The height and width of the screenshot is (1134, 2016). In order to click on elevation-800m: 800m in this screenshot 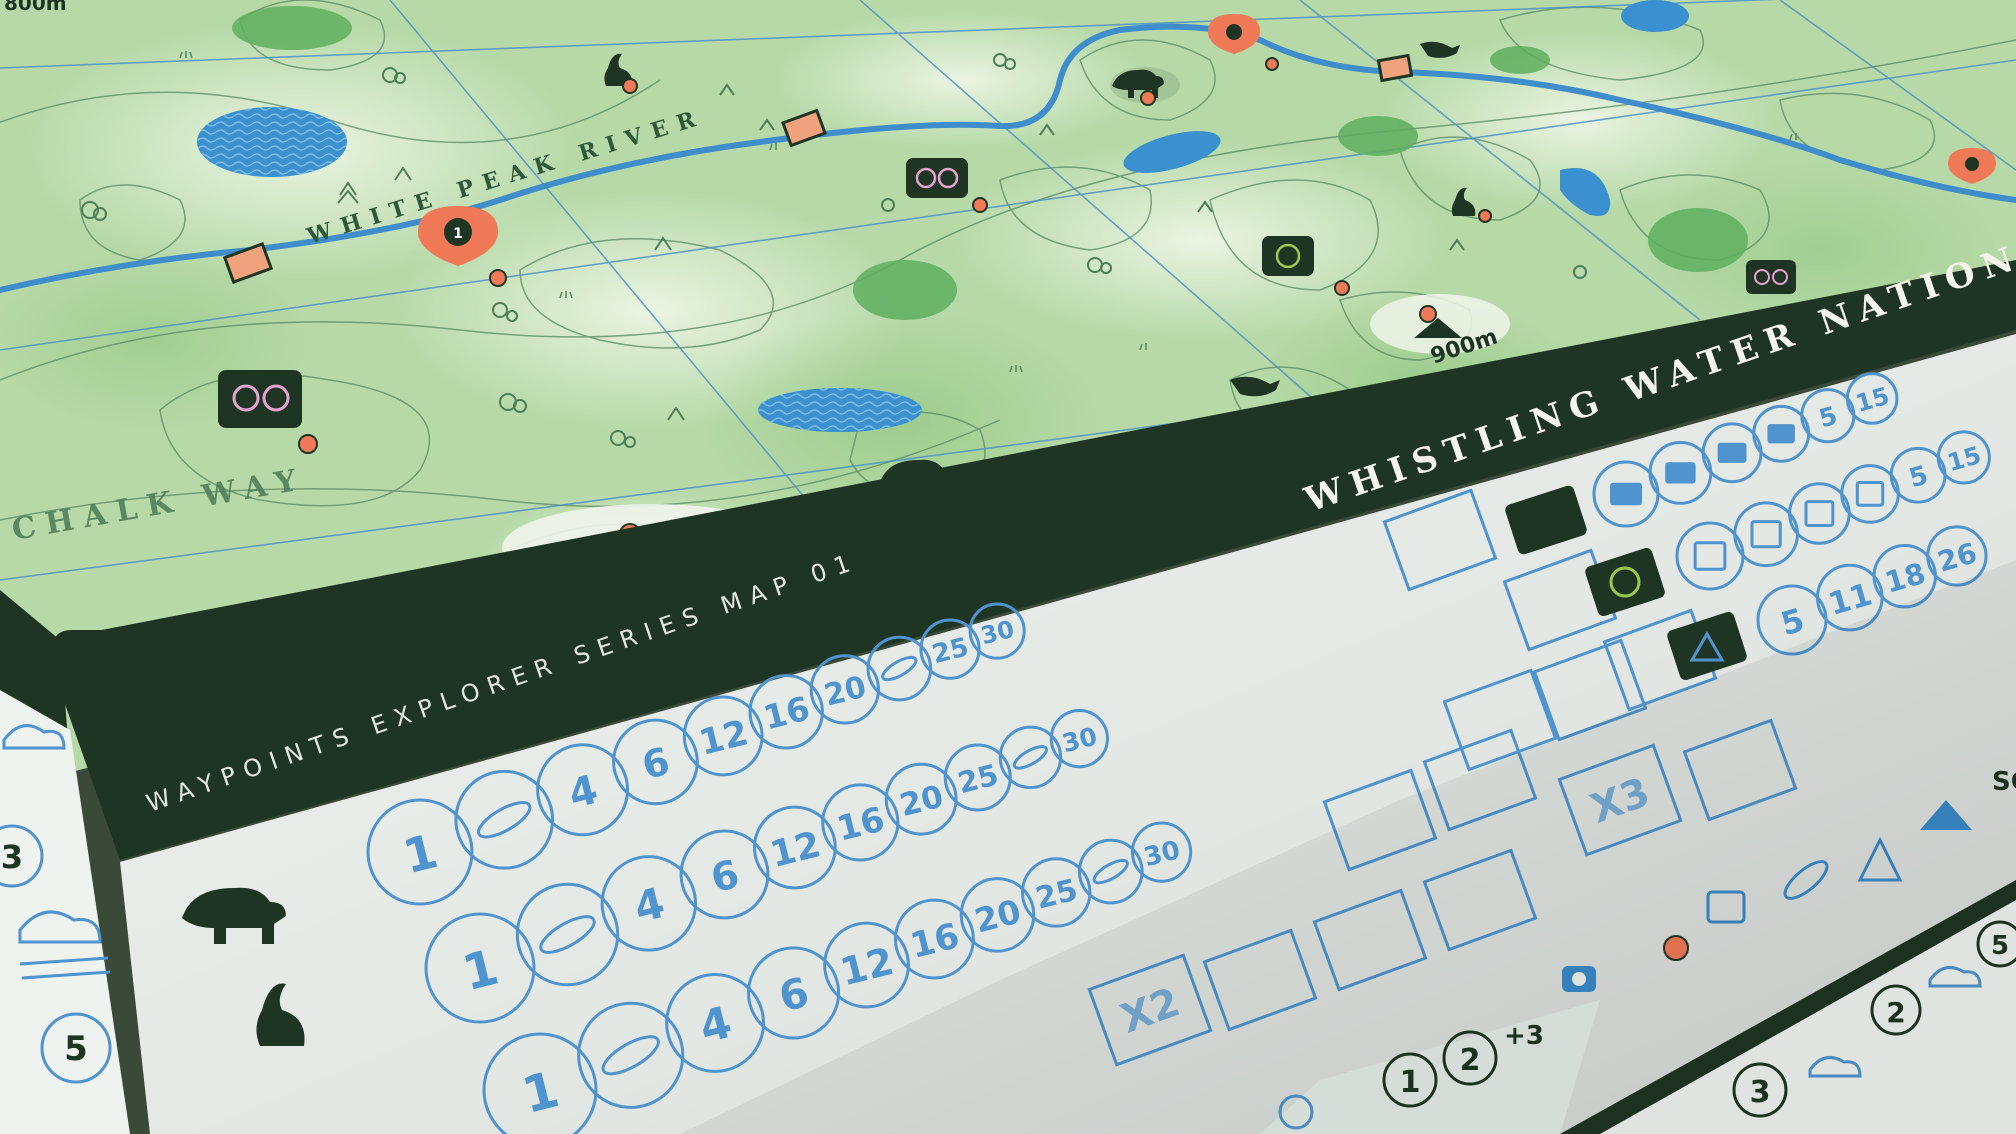, I will do `click(35, 7)`.